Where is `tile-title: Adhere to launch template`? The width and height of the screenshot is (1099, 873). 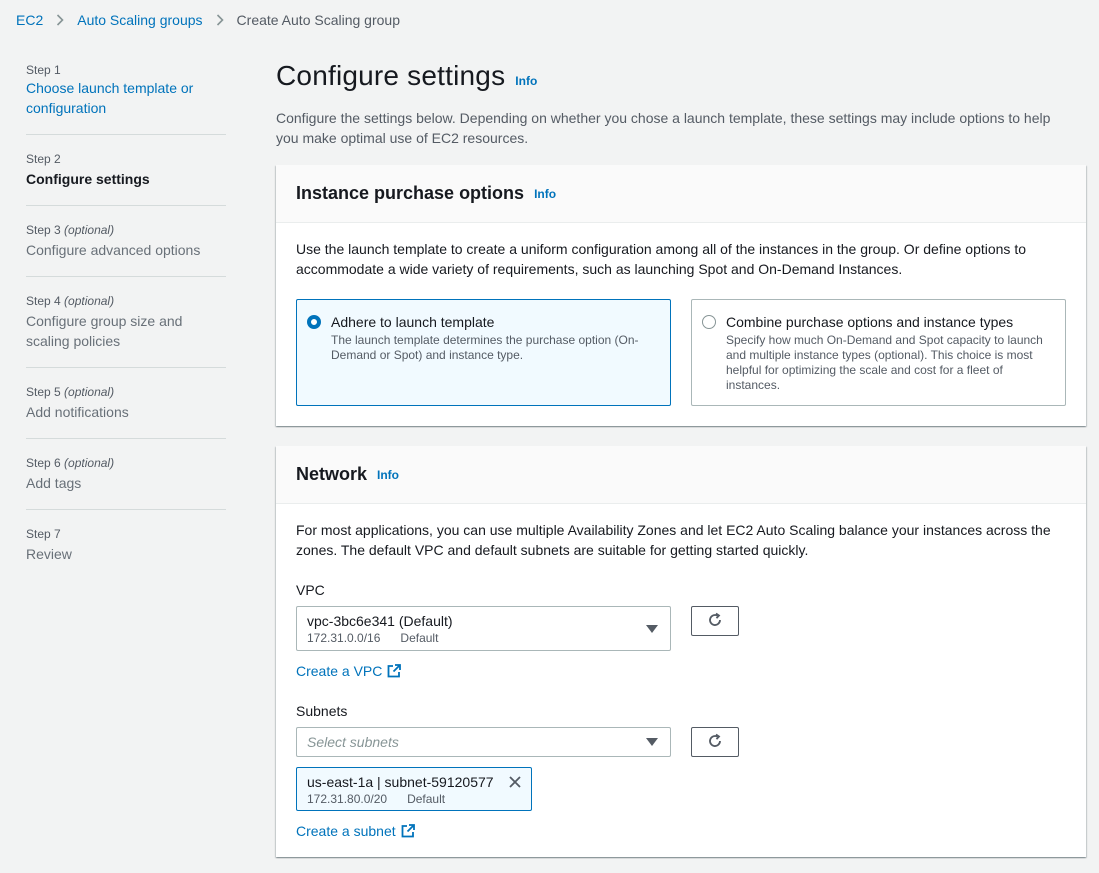 tile-title: Adhere to launch template is located at coordinates (413, 322).